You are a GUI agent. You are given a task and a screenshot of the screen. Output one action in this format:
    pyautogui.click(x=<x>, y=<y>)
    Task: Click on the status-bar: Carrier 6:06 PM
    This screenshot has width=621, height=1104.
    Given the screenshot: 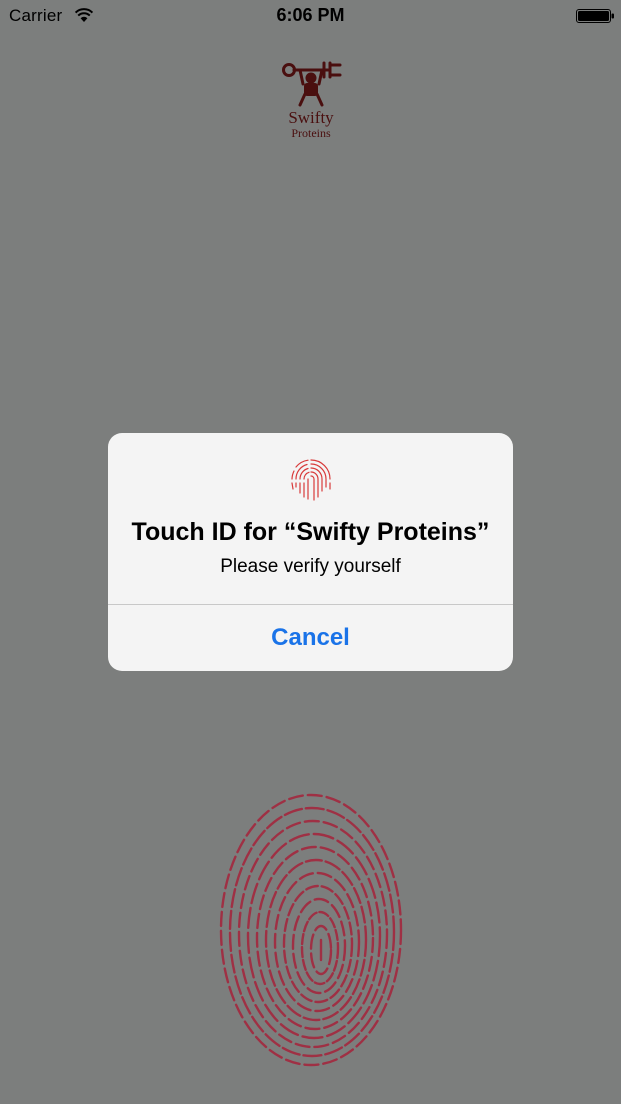 What is the action you would take?
    pyautogui.click(x=310, y=16)
    